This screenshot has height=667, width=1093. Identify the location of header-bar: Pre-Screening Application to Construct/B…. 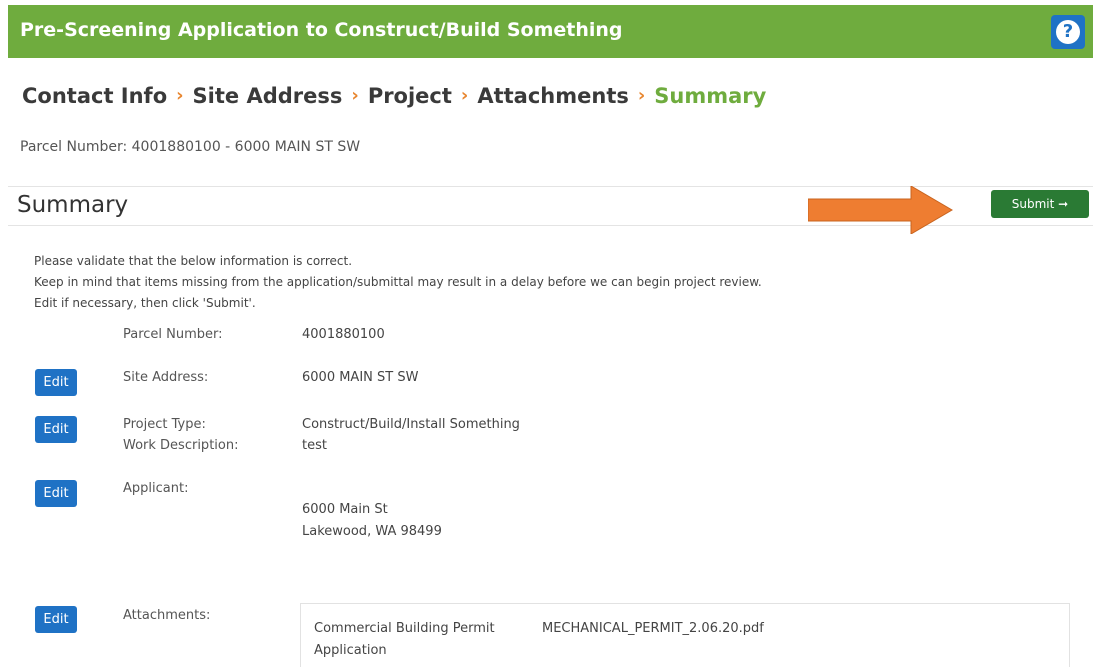
(550, 31).